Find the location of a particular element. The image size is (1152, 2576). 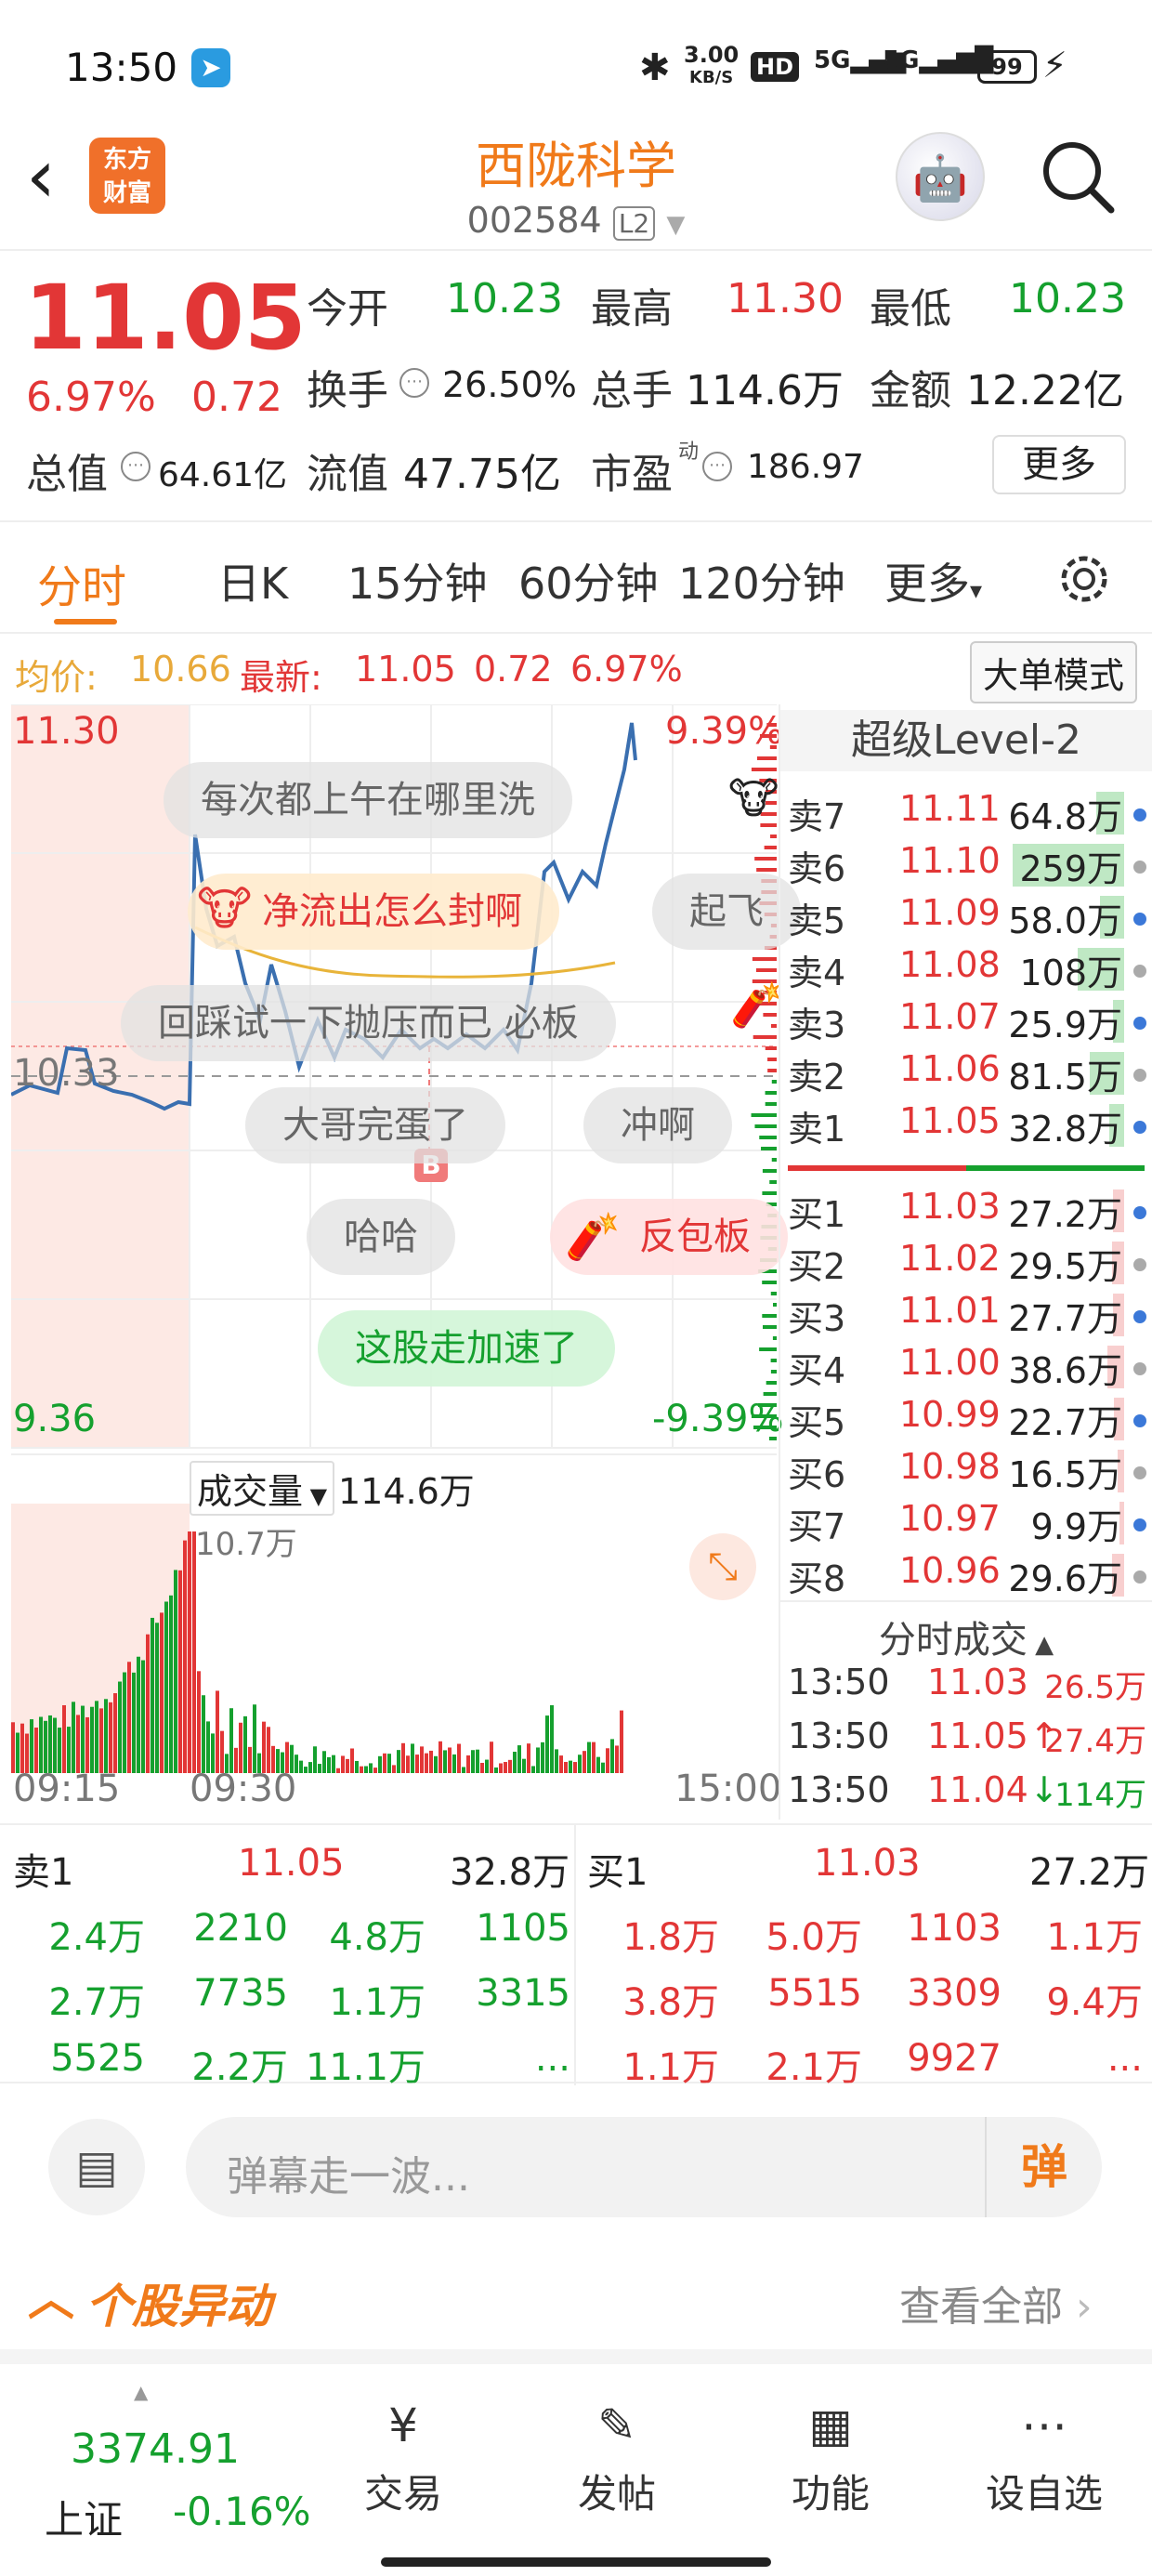

ask-row: 卖1 11.05 32.8万 is located at coordinates (969, 1126).